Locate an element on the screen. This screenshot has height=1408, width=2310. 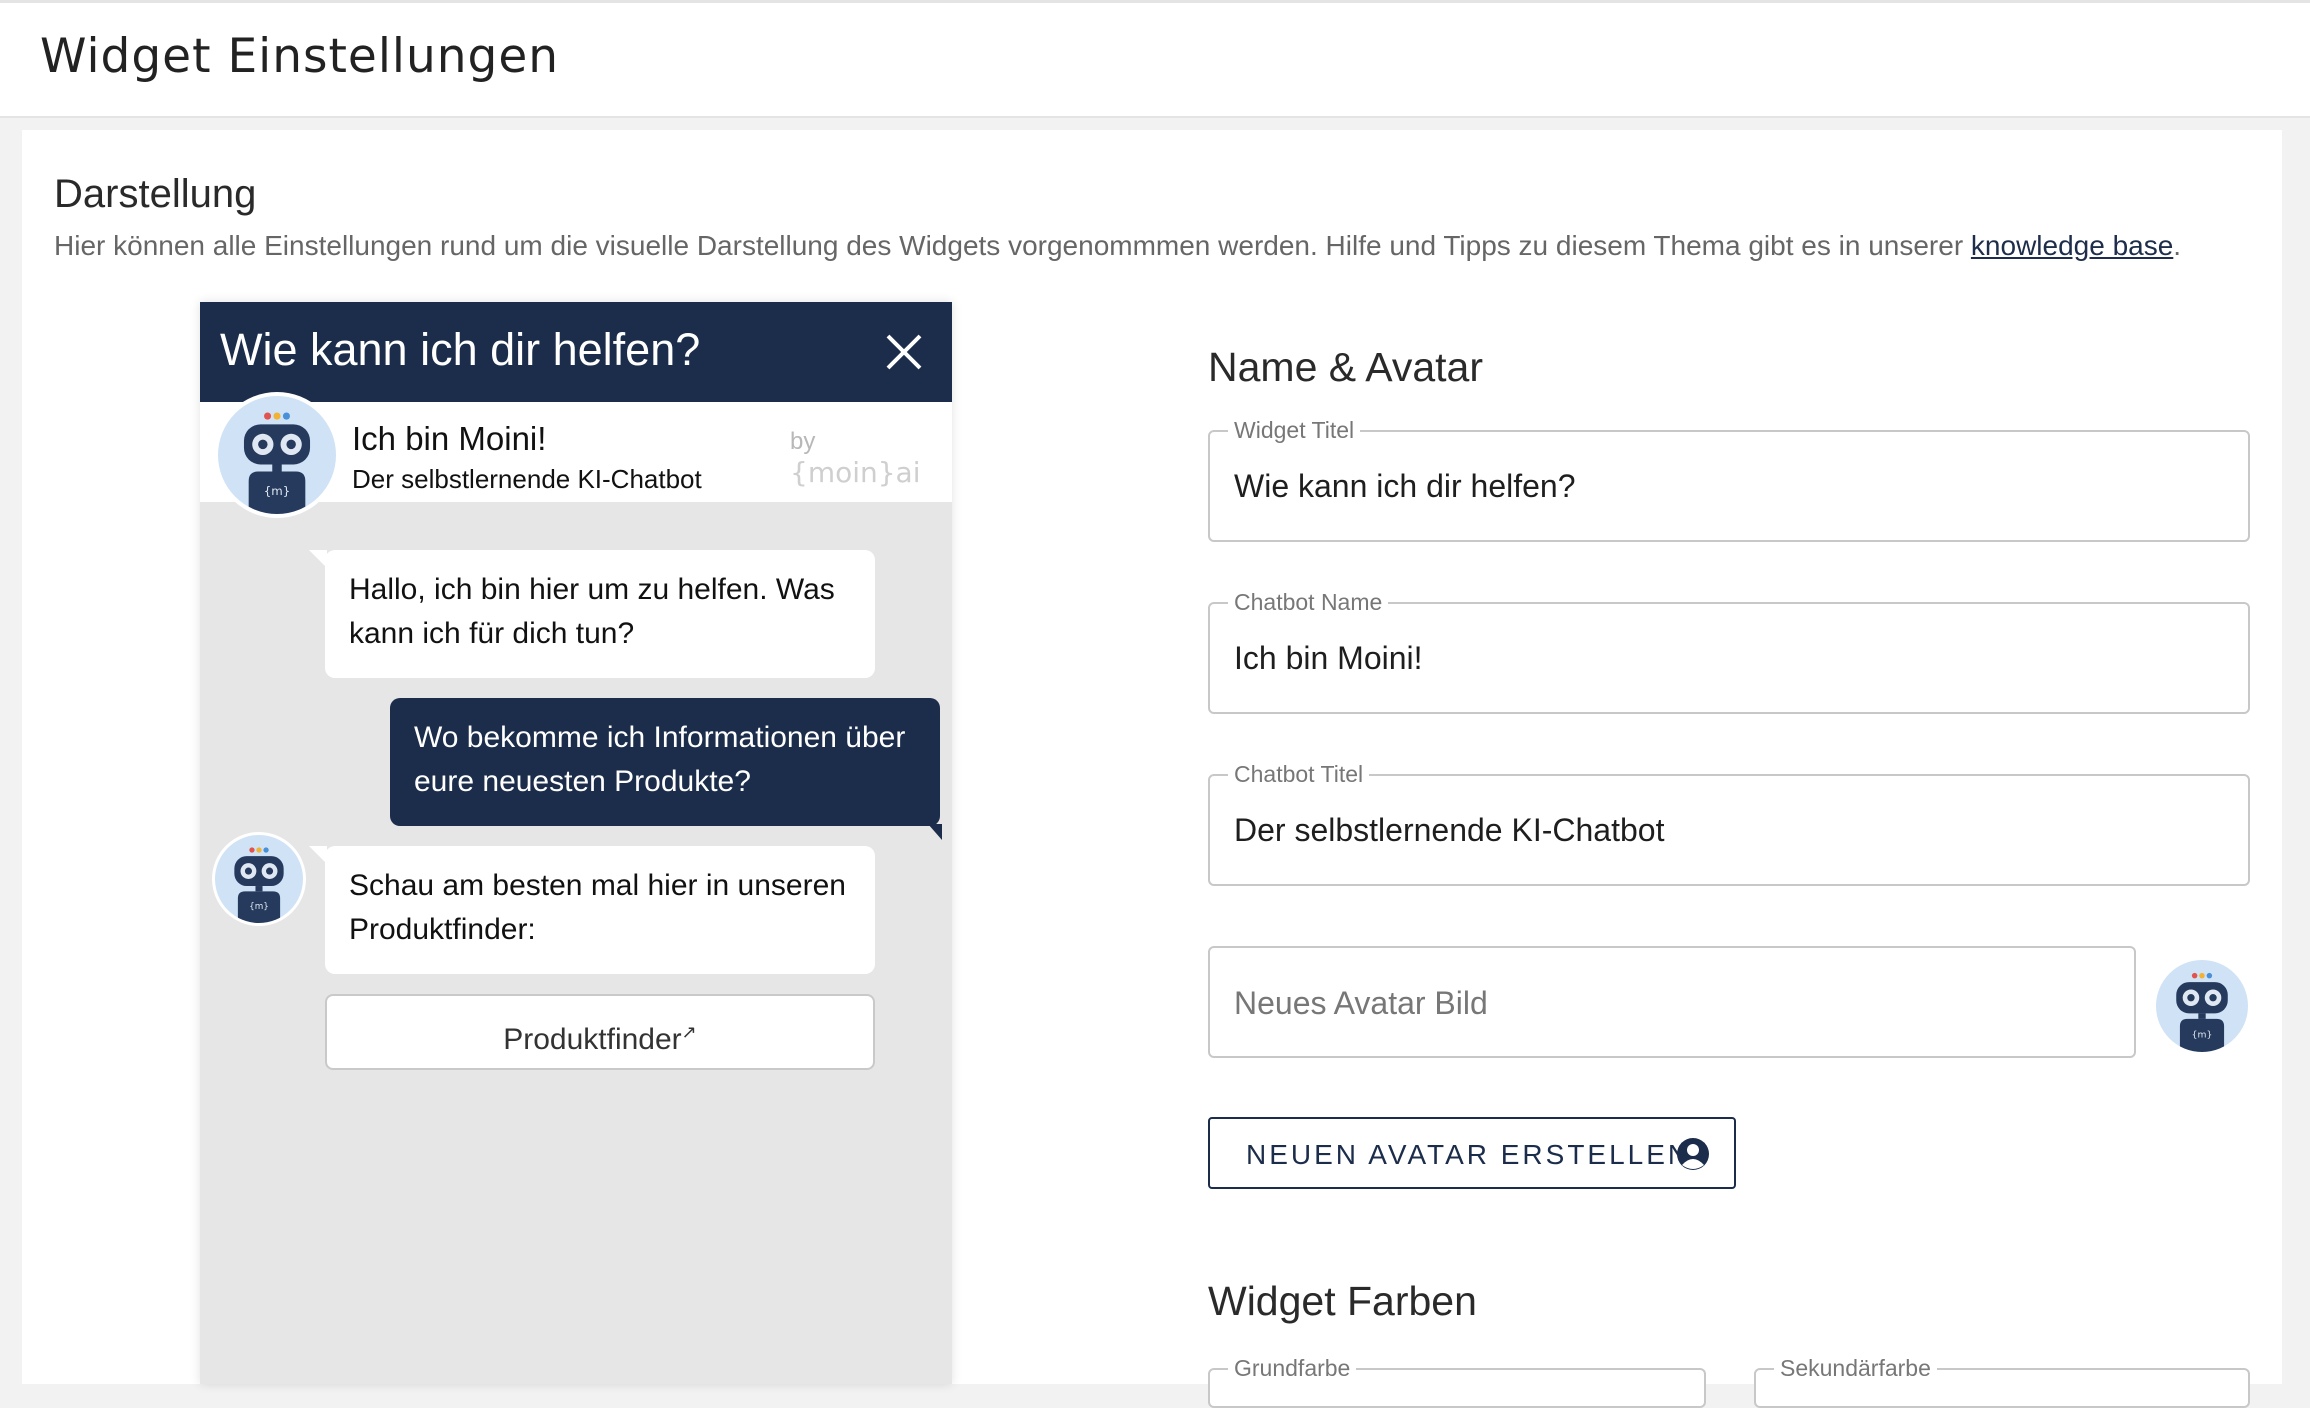
section-title: Darstellung is located at coordinates (155, 194).